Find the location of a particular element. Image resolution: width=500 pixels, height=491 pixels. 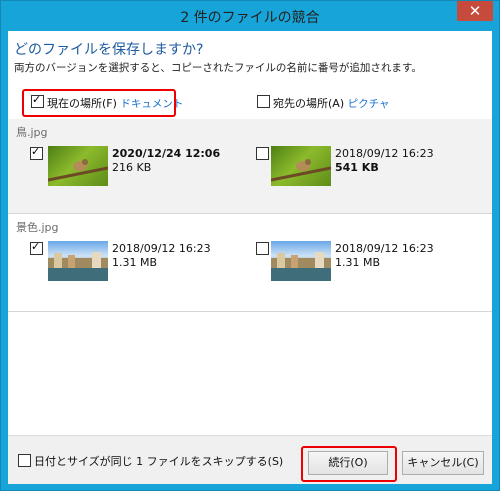

current-location-label: 現在の場所(F) ドキュメント is located at coordinates (115, 103).